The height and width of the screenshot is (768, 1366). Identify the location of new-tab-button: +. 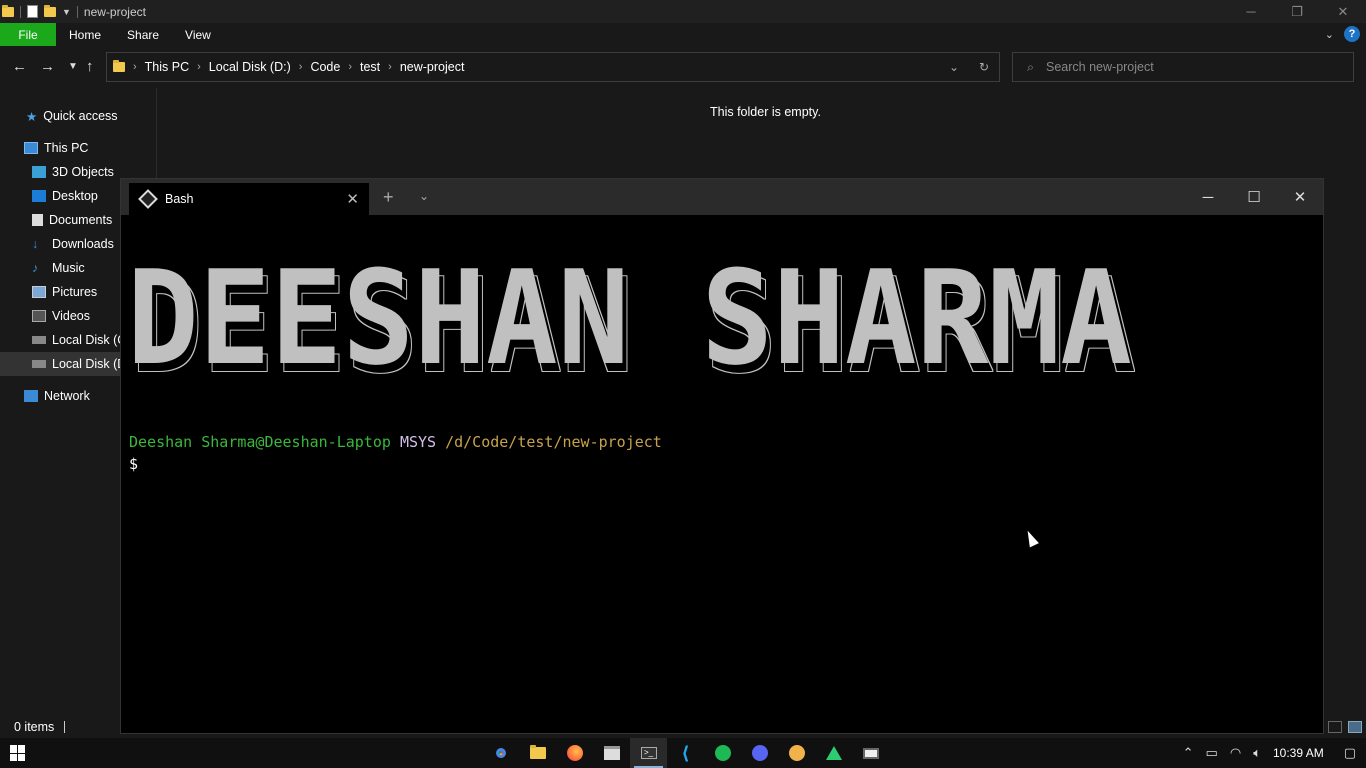
(388, 197).